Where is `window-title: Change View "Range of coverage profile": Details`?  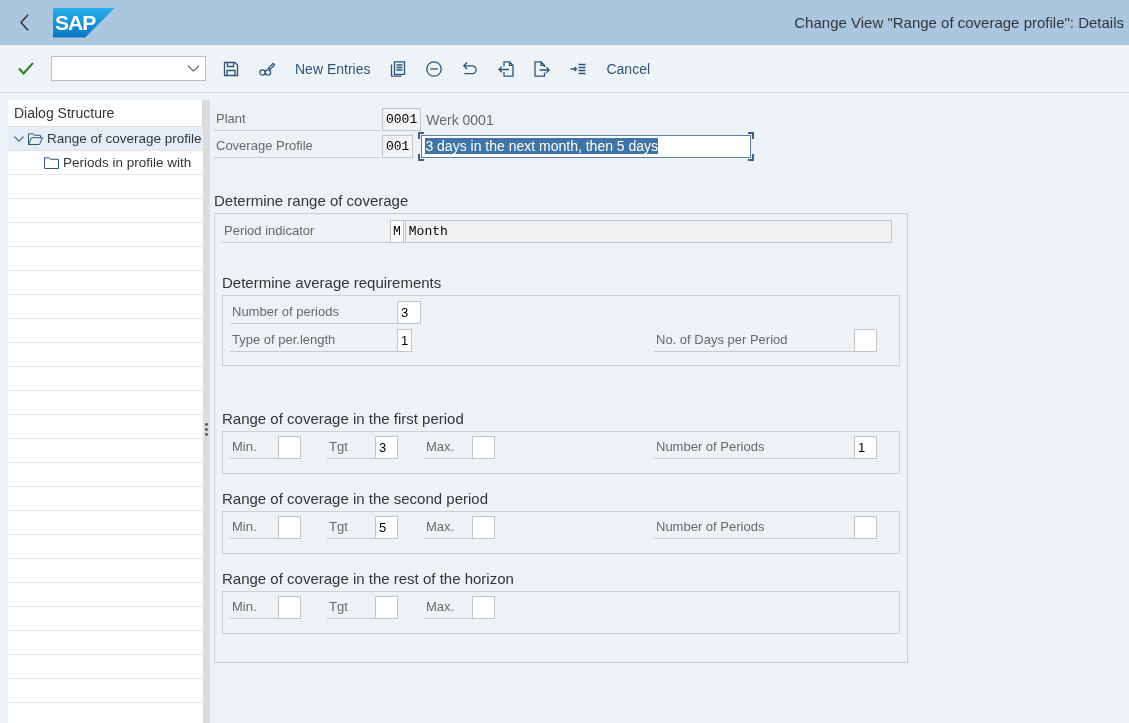 window-title: Change View "Range of coverage profile": Details is located at coordinates (959, 22).